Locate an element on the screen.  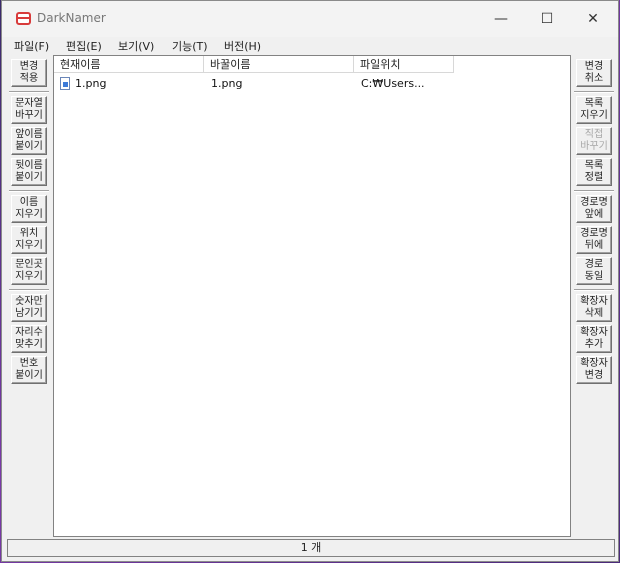
sort-list-button: 목록 정렬 is located at coordinates (594, 172).